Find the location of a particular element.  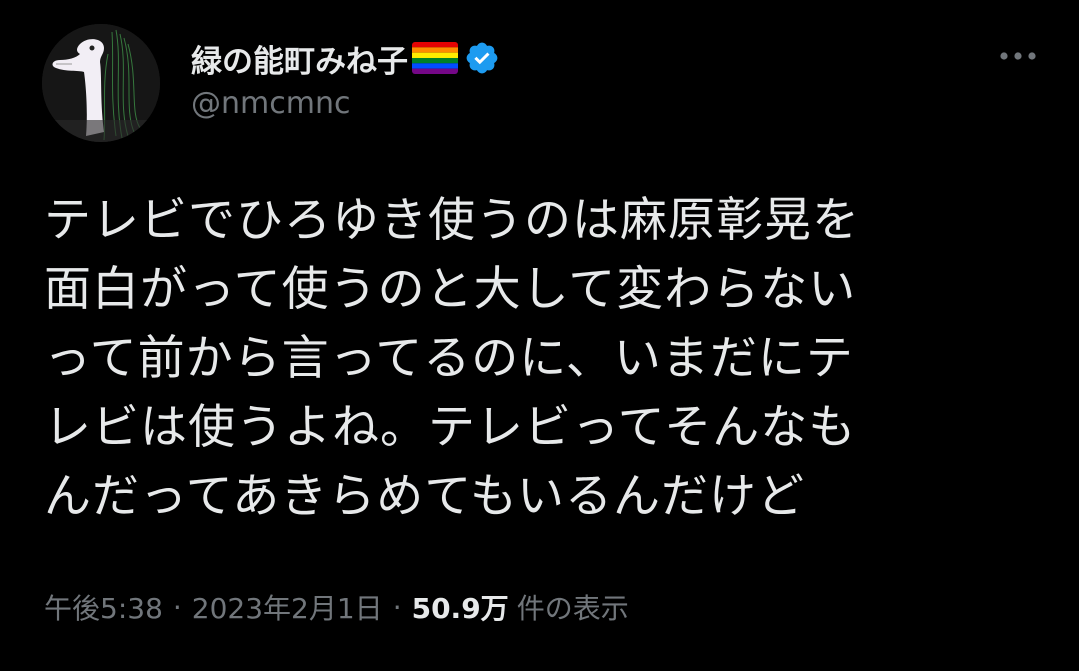

tweet-time: 午後5:38 is located at coordinates (103, 607).